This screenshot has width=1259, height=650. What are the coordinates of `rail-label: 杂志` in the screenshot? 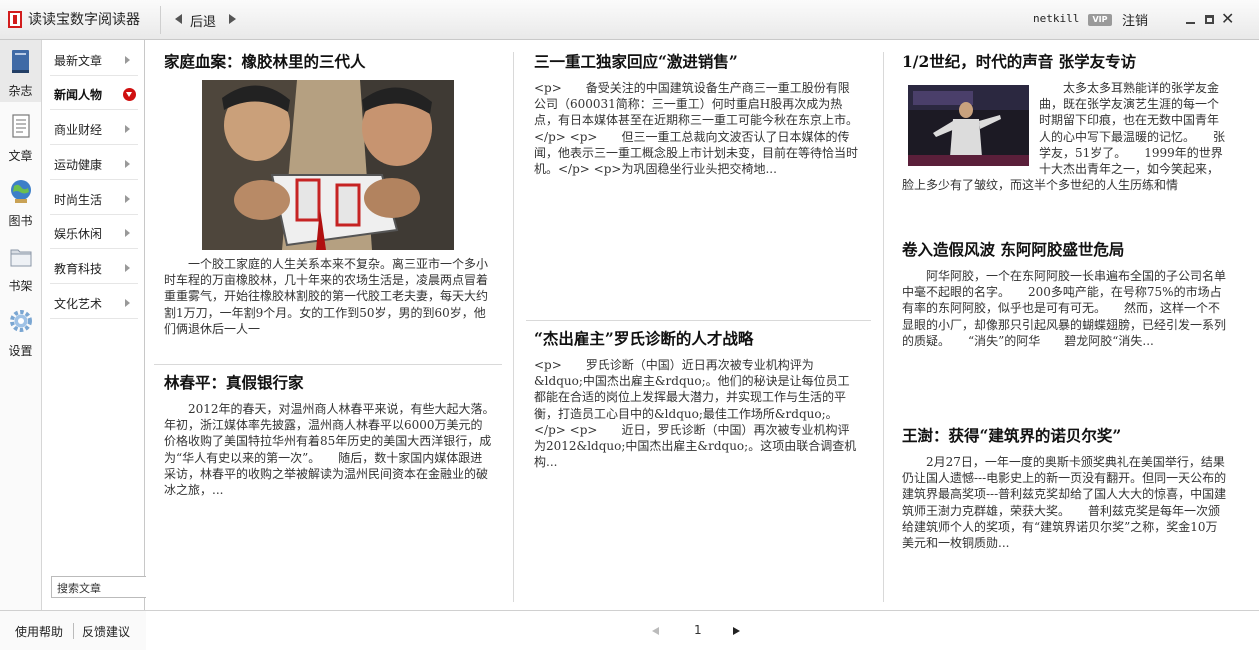 It's located at (20, 91).